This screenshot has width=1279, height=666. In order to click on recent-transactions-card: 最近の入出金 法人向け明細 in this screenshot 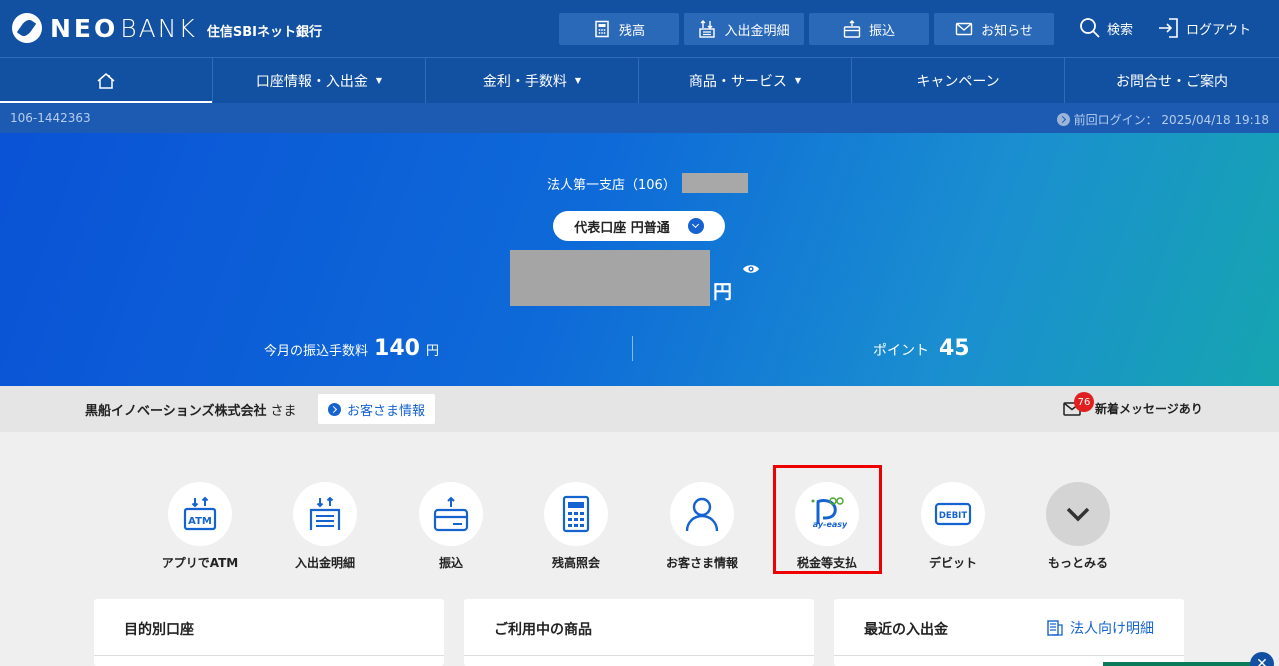, I will do `click(1009, 632)`.